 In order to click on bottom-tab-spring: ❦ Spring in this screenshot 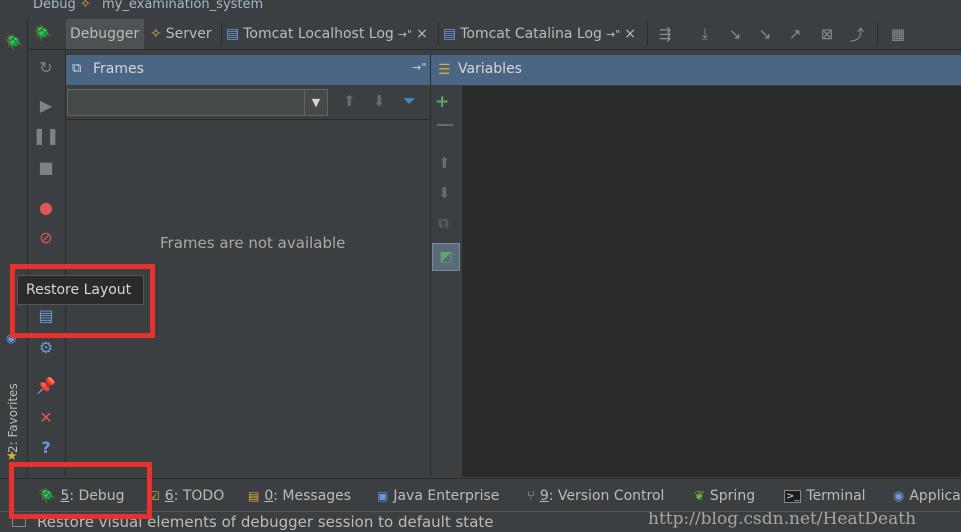, I will do `click(724, 496)`.